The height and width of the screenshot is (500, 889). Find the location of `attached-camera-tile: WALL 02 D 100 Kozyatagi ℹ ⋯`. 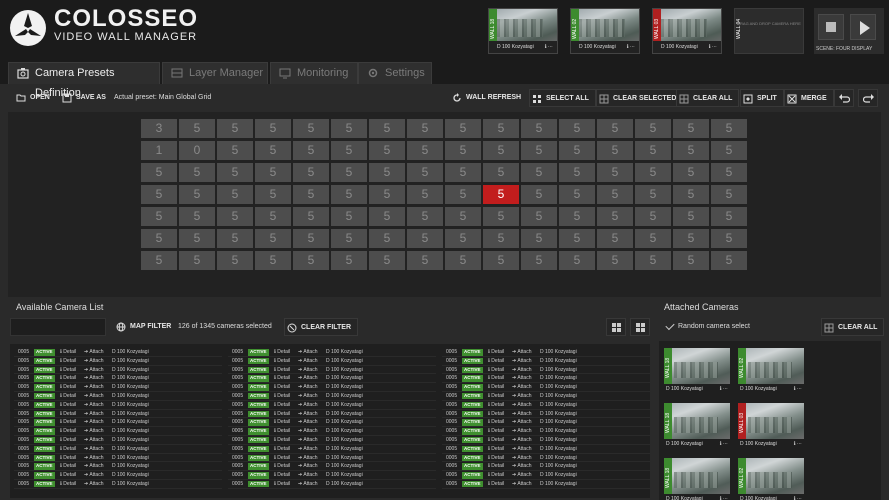

attached-camera-tile: WALL 02 D 100 Kozyatagi ℹ ⋯ is located at coordinates (771, 371).